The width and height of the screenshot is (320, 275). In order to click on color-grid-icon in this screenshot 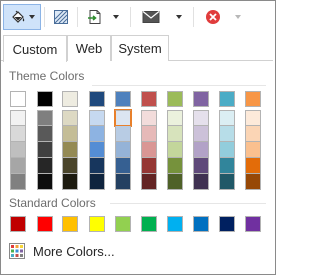, I will do `click(17, 251)`.